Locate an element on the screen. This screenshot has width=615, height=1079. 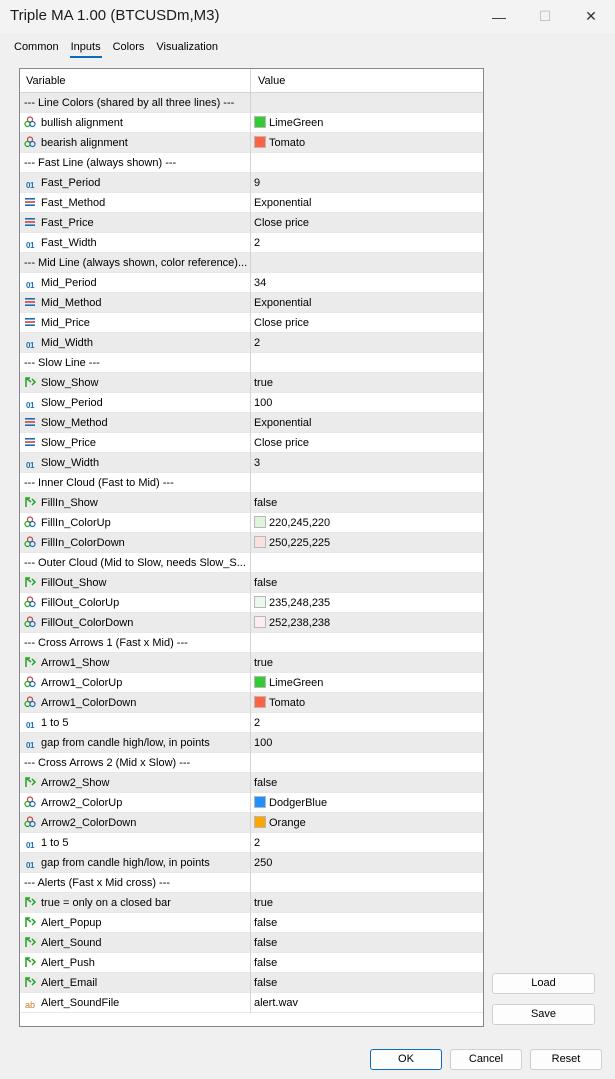
param-row: Alert_Email false is located at coordinates (251, 983).